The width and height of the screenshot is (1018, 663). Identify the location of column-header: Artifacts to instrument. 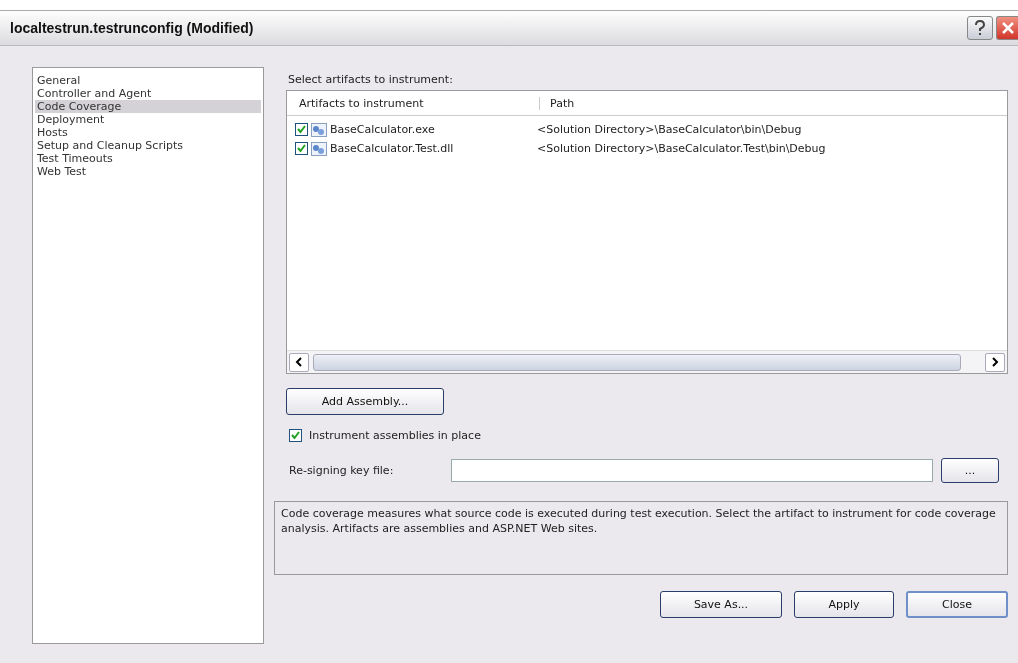
(413, 103).